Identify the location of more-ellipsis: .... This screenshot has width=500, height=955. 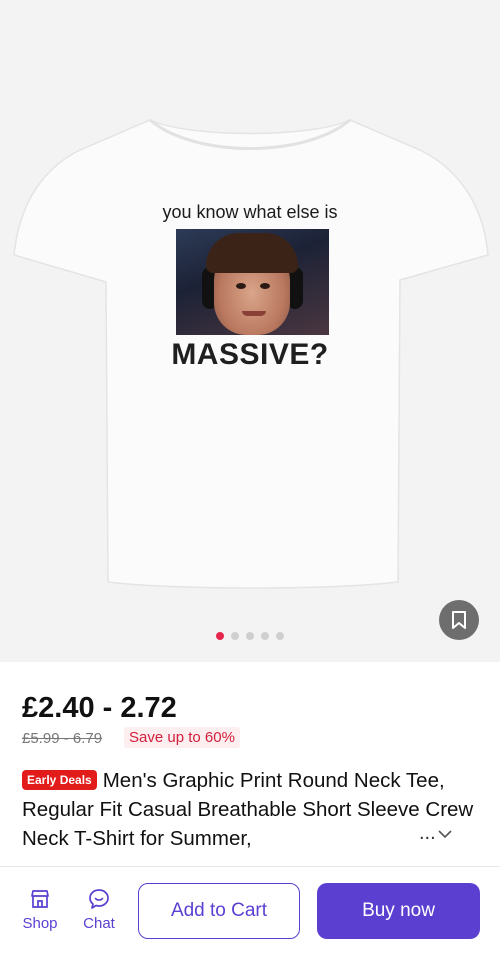
(427, 833).